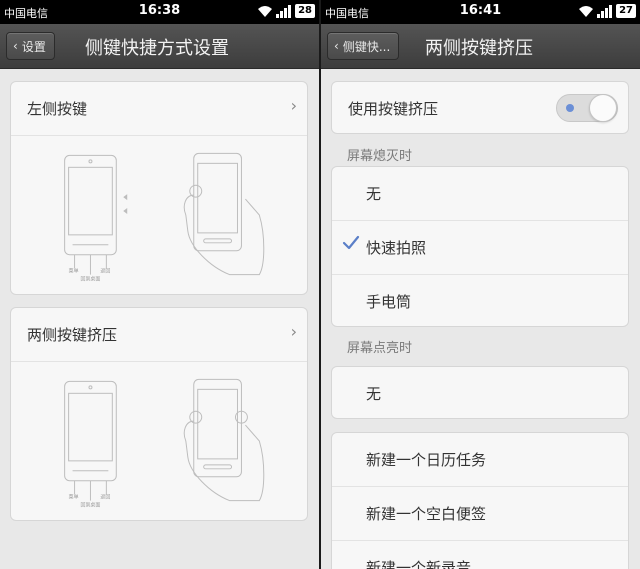  Describe the element at coordinates (480, 194) in the screenshot. I see `option-off-none: 无` at that location.